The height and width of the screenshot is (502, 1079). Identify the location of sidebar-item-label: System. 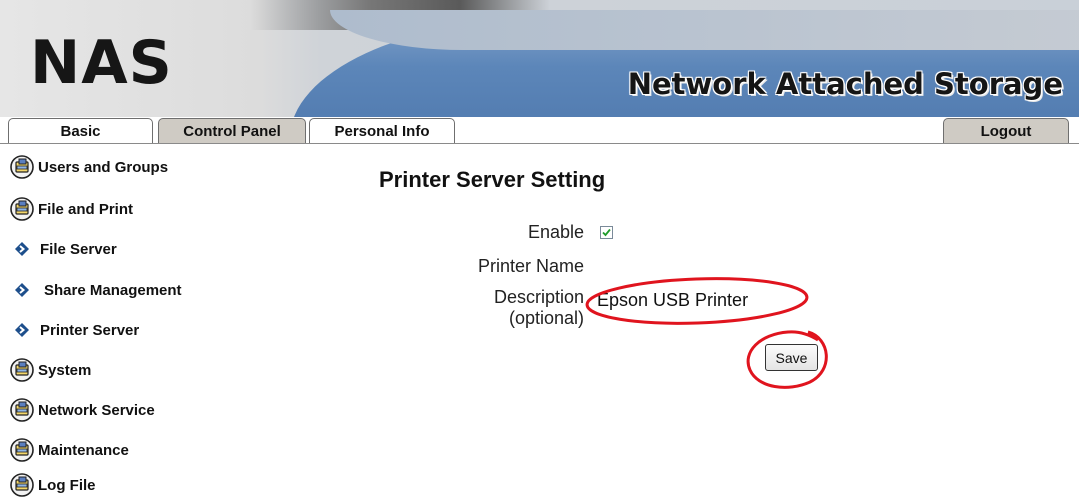
(65, 370).